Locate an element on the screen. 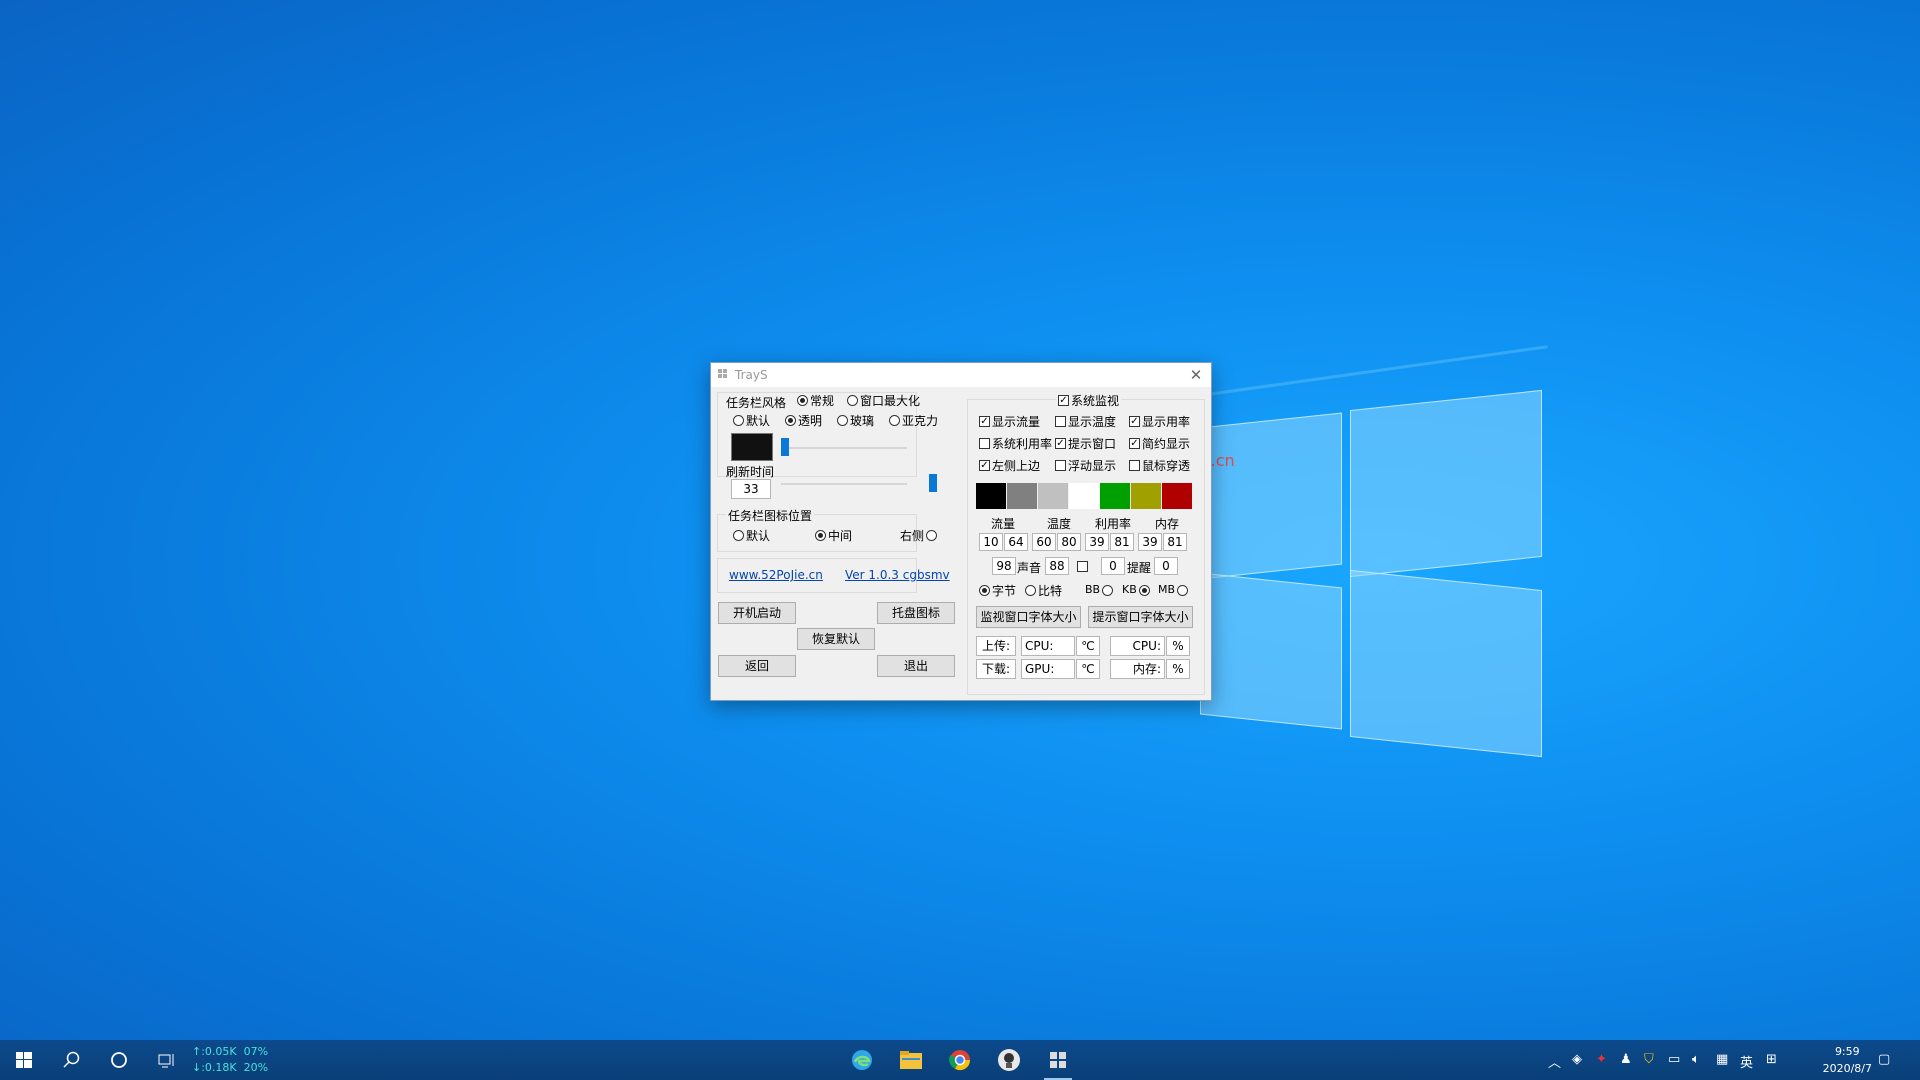 The width and height of the screenshot is (1920, 1080). clock-date: 2020/8/7 is located at coordinates (1847, 1068).